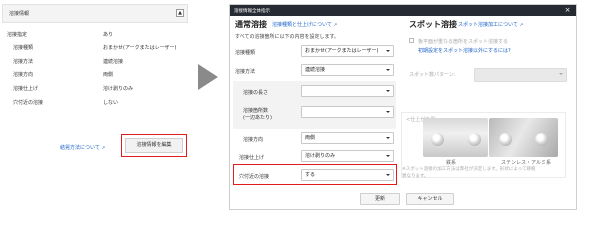  Describe the element at coordinates (108, 35) in the screenshot. I see `row-value: あり` at that location.